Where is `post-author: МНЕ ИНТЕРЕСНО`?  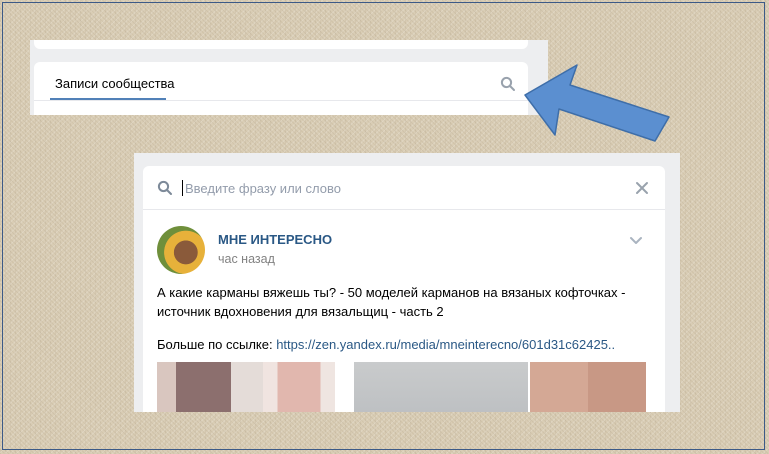
post-author: МНЕ ИНТЕРЕСНО is located at coordinates (275, 239).